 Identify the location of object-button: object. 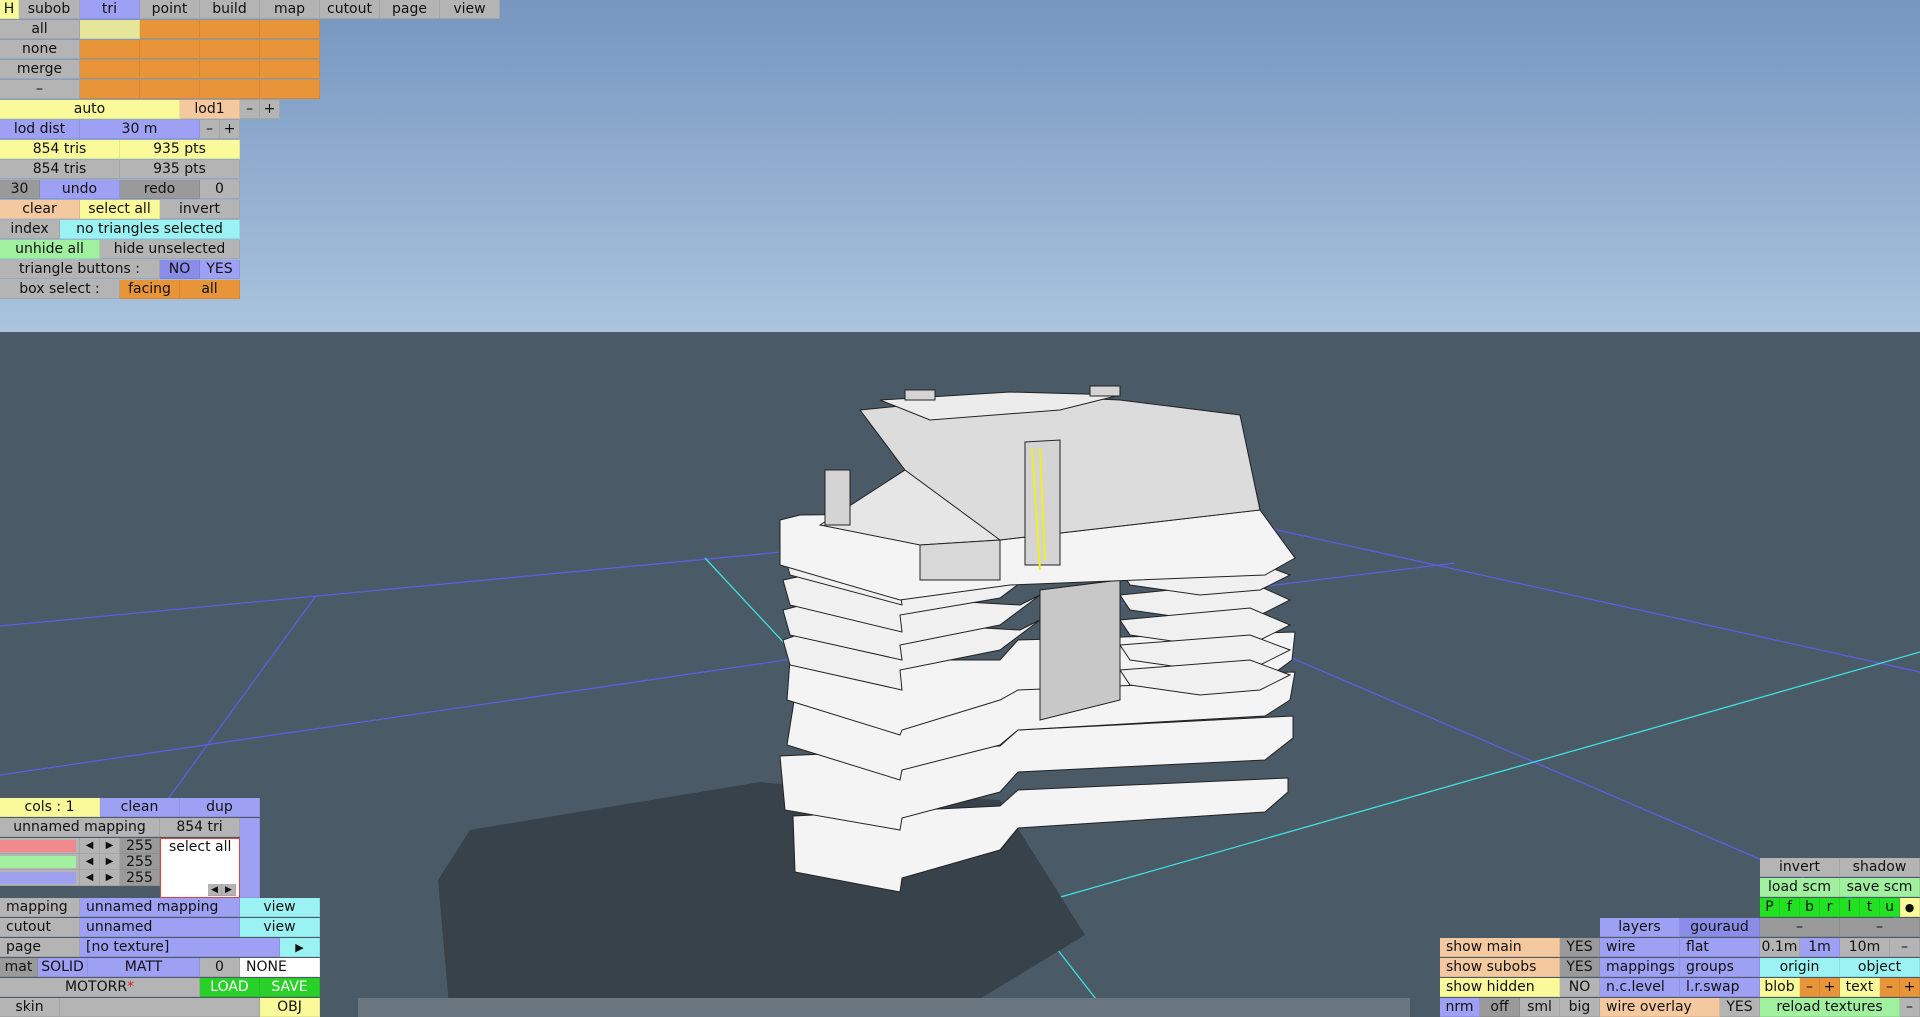
(1880, 967).